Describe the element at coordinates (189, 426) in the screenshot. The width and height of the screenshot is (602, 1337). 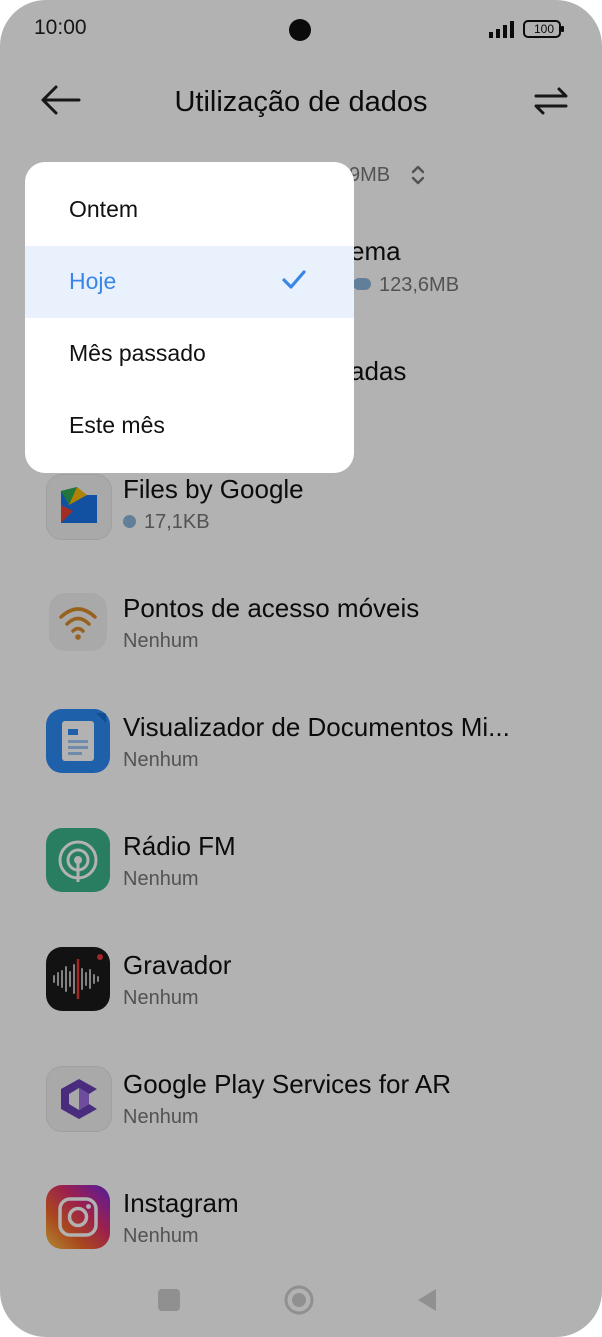
I see `menu-item-este-mes: Este mês` at that location.